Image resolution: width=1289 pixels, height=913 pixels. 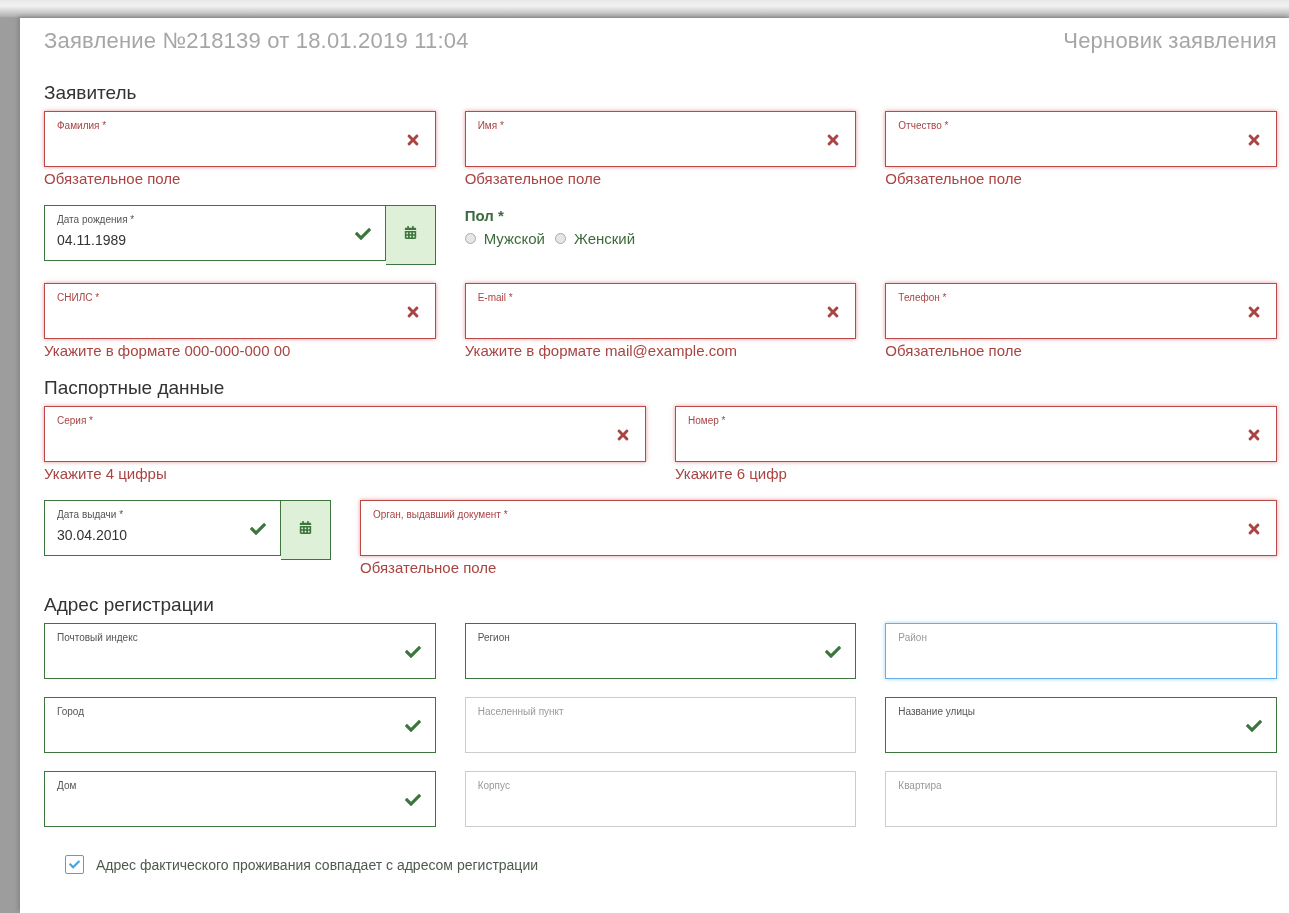 I want to click on error-message: Укажите в формате 000-000-000 00, so click(x=168, y=350).